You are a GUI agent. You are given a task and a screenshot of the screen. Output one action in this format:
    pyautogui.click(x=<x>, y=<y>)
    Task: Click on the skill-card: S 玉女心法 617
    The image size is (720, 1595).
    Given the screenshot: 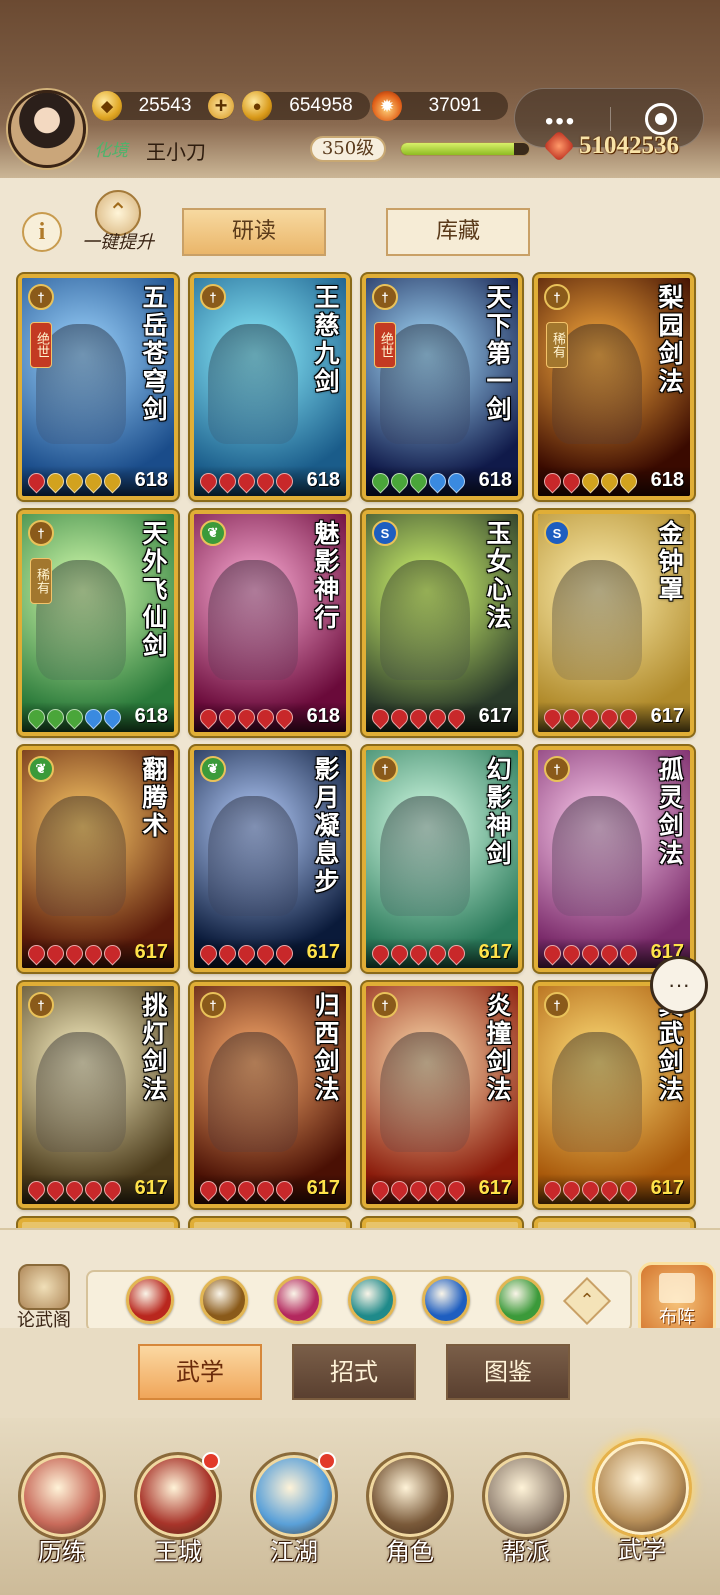 What is the action you would take?
    pyautogui.click(x=442, y=623)
    